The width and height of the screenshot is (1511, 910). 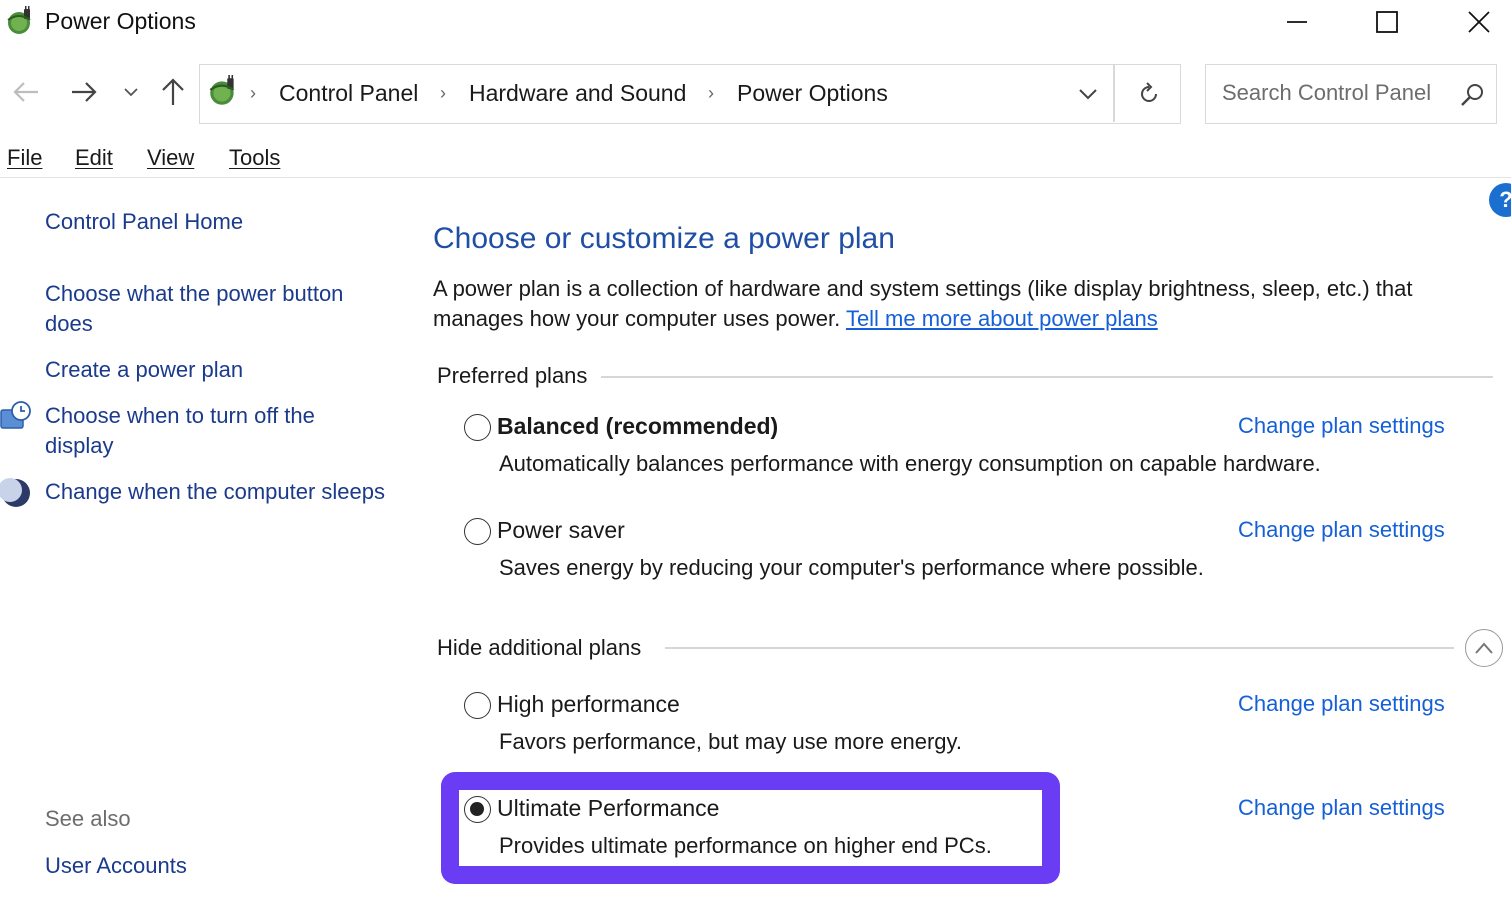 What do you see at coordinates (755, 23) in the screenshot?
I see `title-bar: Power Options` at bounding box center [755, 23].